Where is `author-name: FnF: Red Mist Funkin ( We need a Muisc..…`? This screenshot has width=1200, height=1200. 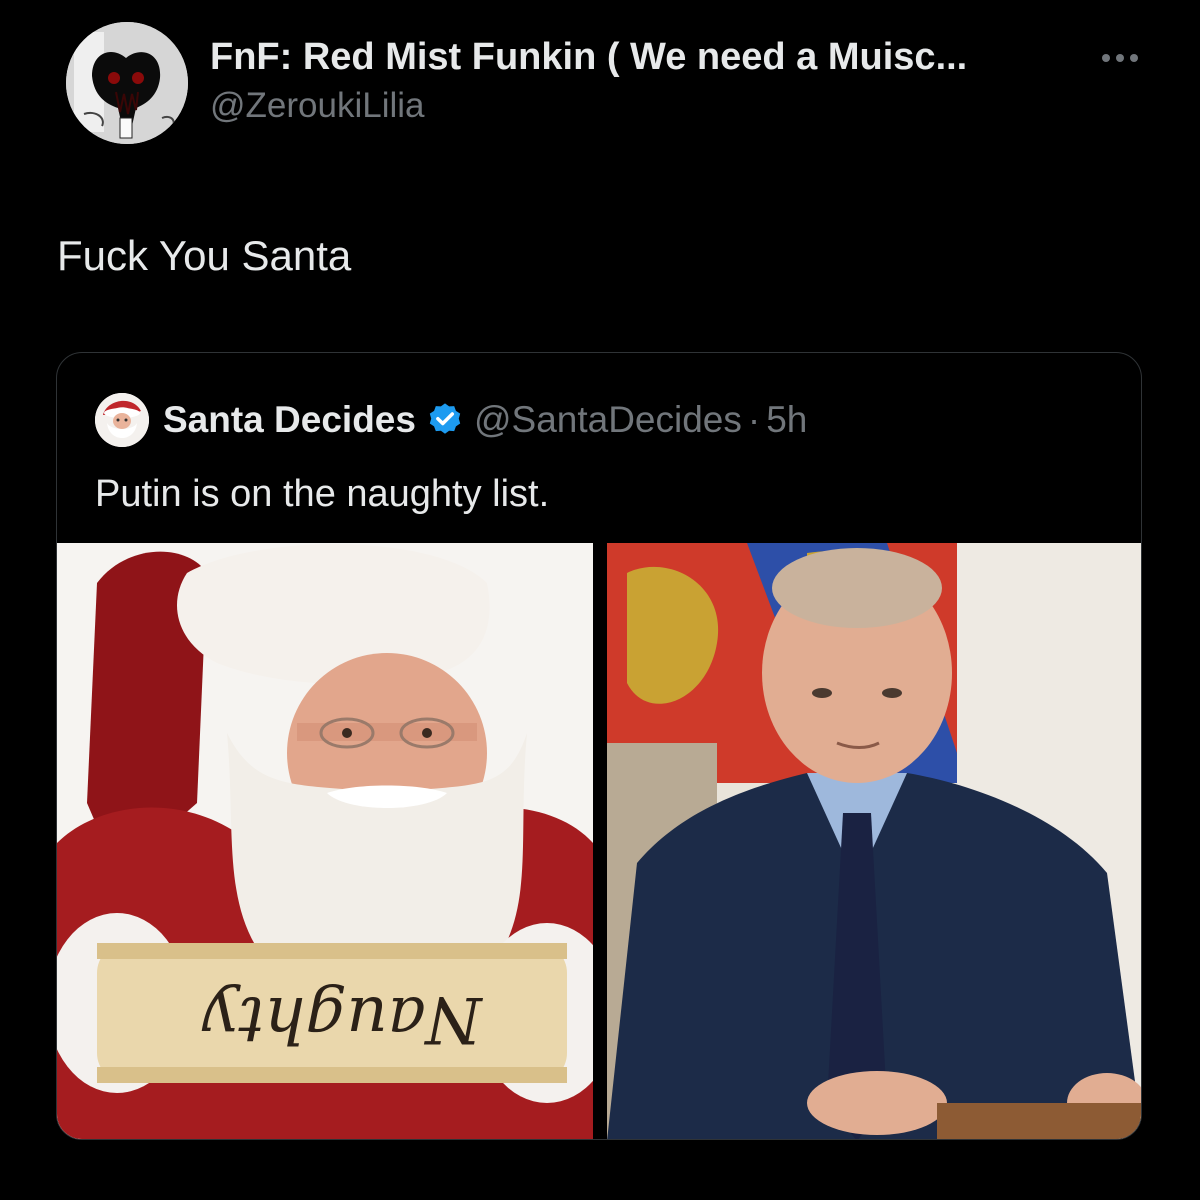
author-name: FnF: Red Mist Funkin ( We need a Muisc..… is located at coordinates (640, 57).